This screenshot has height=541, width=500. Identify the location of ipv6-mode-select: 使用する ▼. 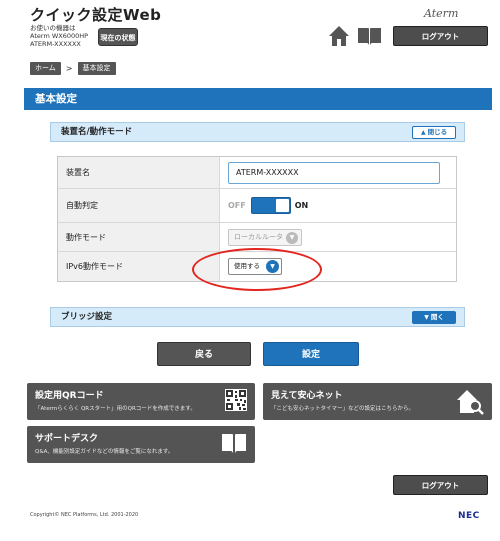
(255, 266).